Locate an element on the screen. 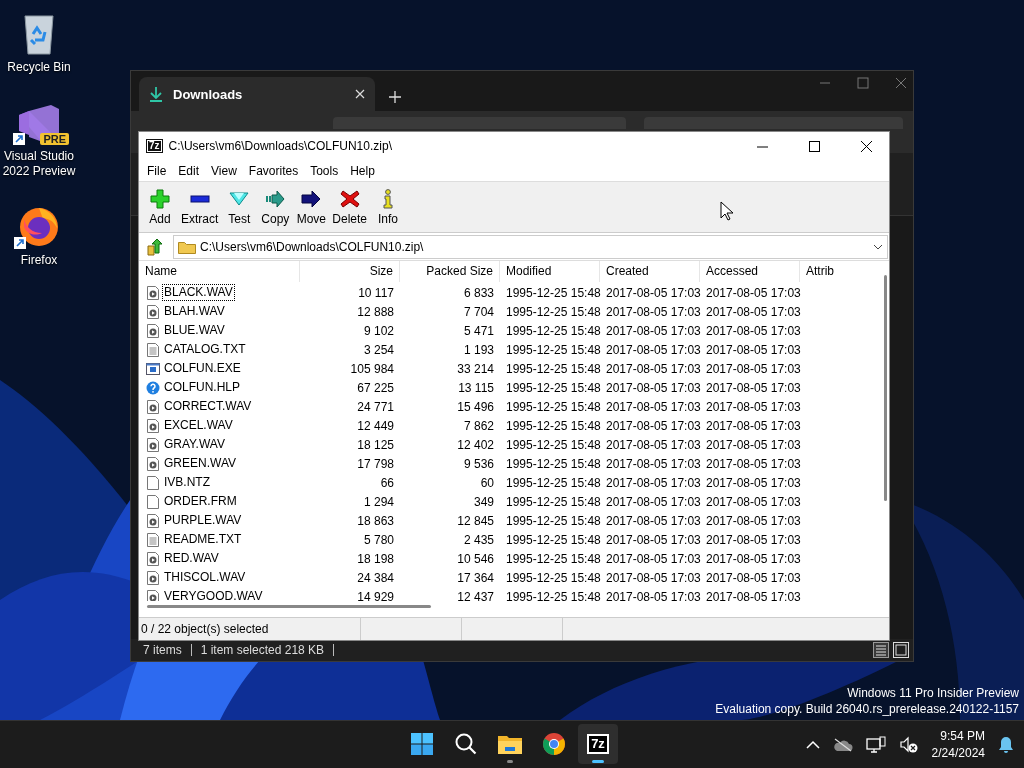 The height and width of the screenshot is (768, 1024). bell-icon is located at coordinates (1006, 744).